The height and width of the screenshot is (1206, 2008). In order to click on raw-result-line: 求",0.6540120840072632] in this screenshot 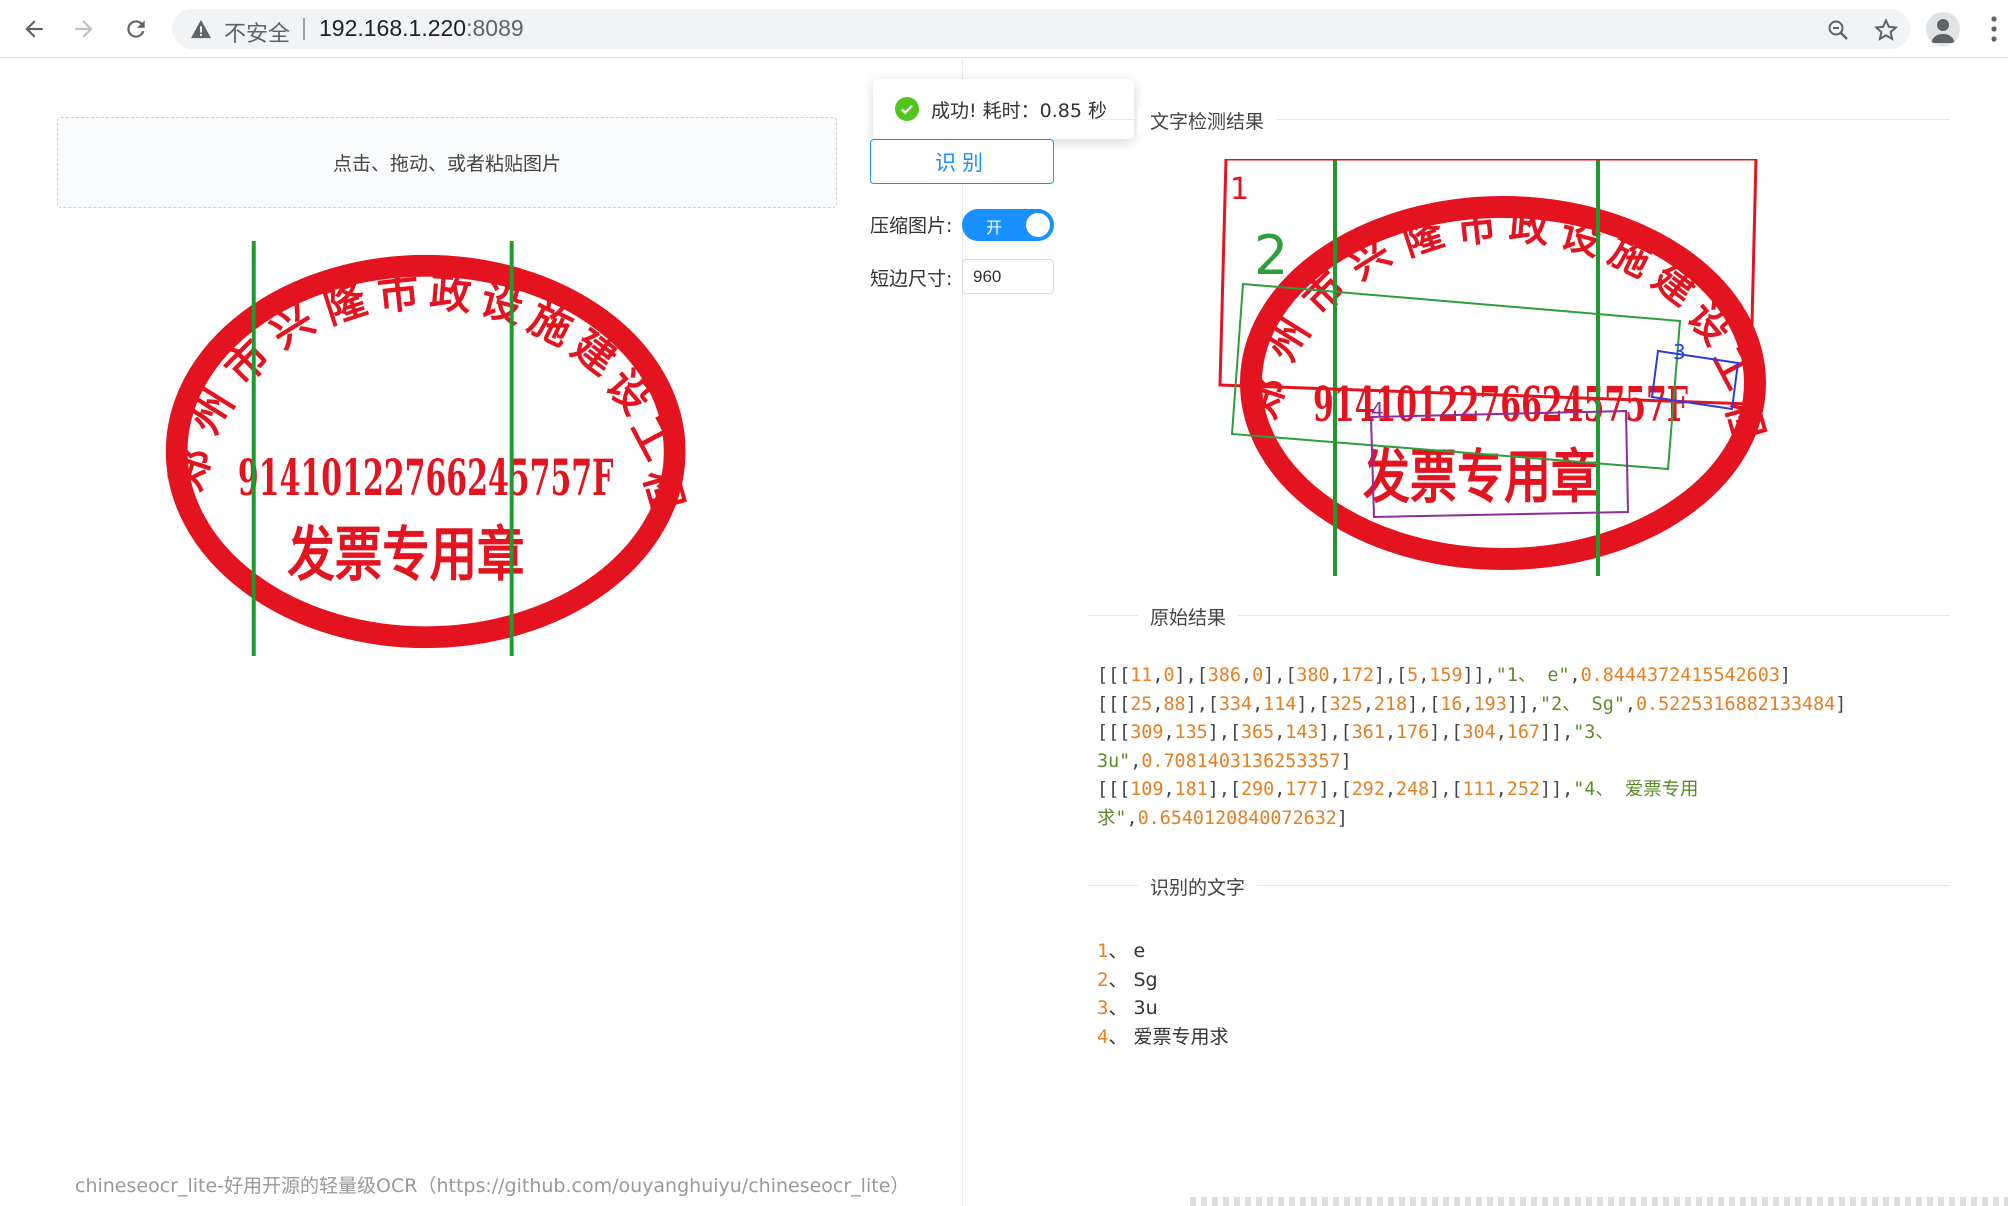, I will do `click(1222, 818)`.